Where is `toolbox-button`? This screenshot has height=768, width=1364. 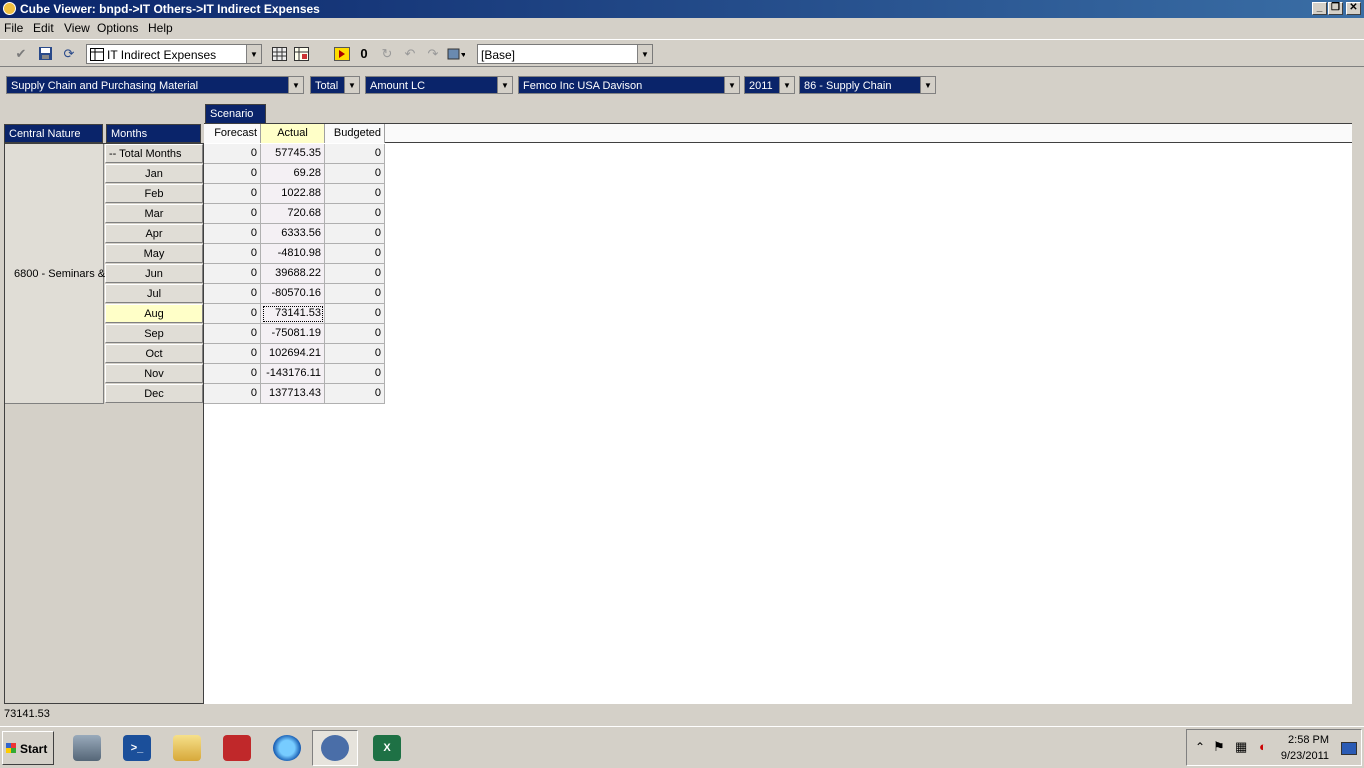
toolbox-button is located at coordinates (237, 748).